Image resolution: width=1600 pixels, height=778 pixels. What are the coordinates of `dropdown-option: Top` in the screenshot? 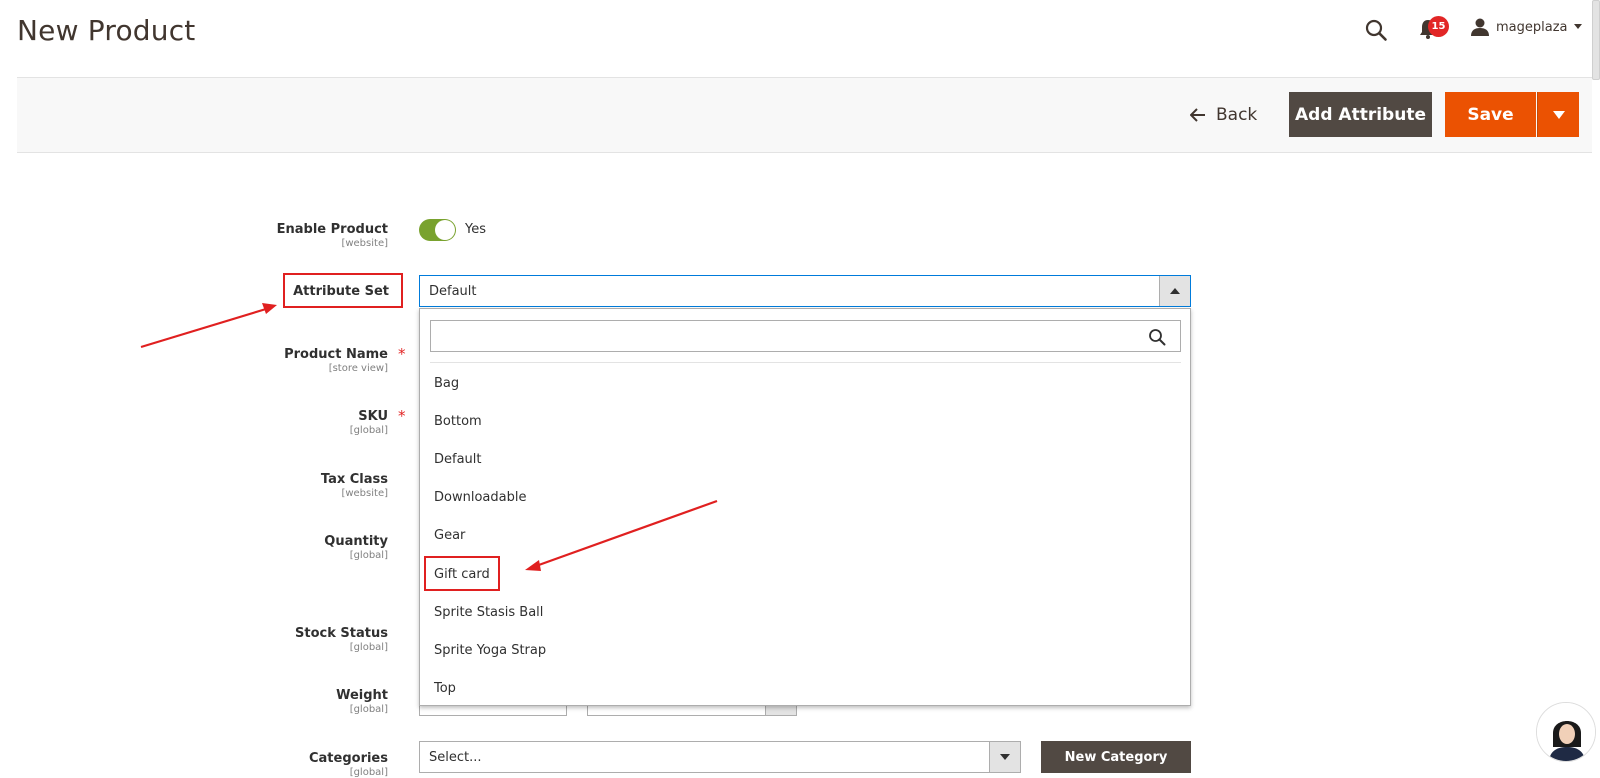 It's located at (445, 688).